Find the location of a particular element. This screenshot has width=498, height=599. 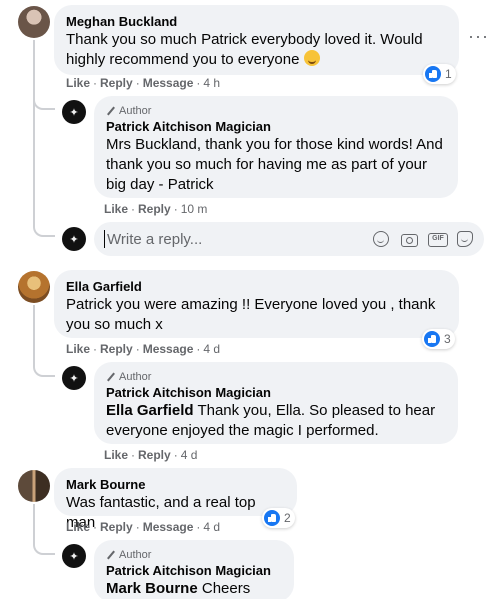

reaction-count: 3 is located at coordinates (438, 339).